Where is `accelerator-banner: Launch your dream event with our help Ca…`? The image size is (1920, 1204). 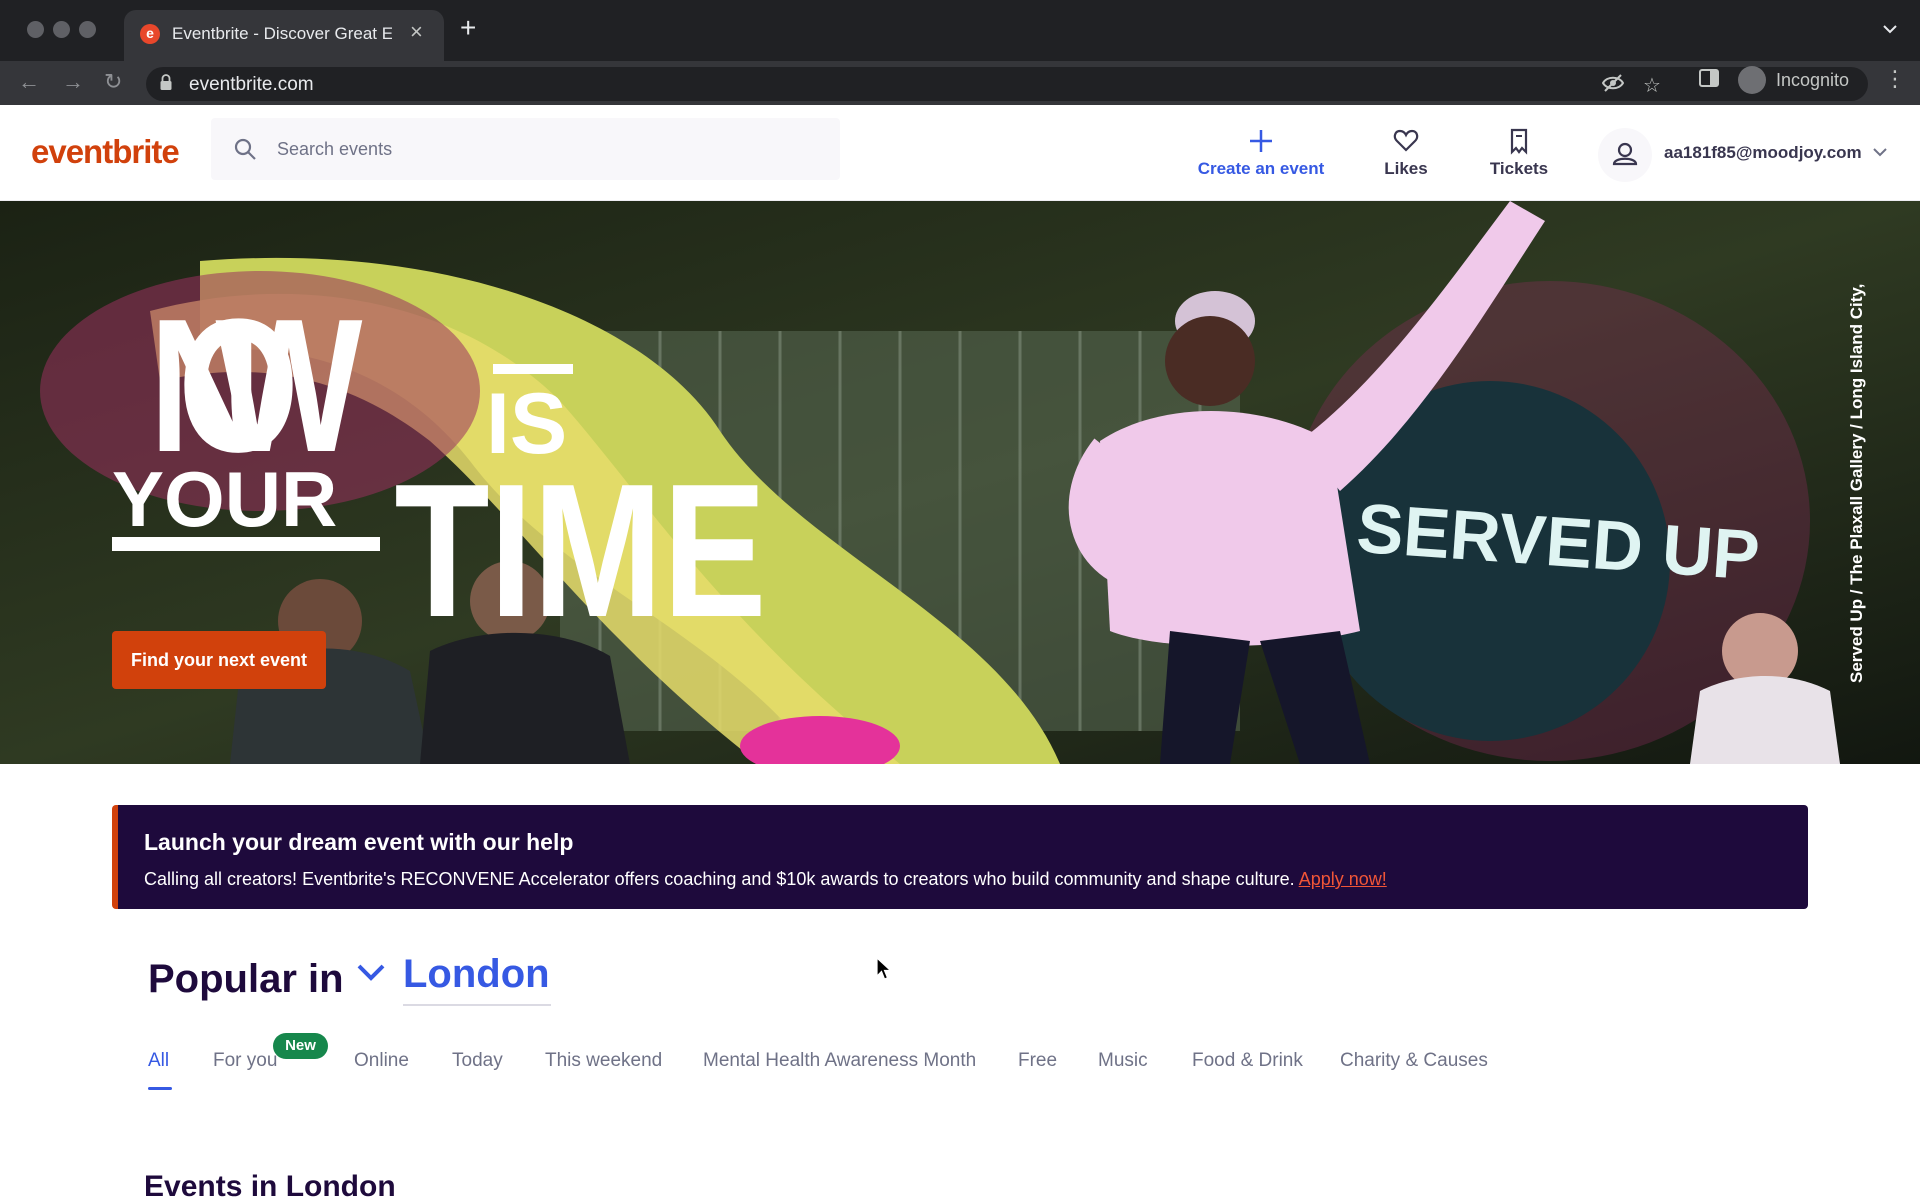 accelerator-banner: Launch your dream event with our help Ca… is located at coordinates (960, 857).